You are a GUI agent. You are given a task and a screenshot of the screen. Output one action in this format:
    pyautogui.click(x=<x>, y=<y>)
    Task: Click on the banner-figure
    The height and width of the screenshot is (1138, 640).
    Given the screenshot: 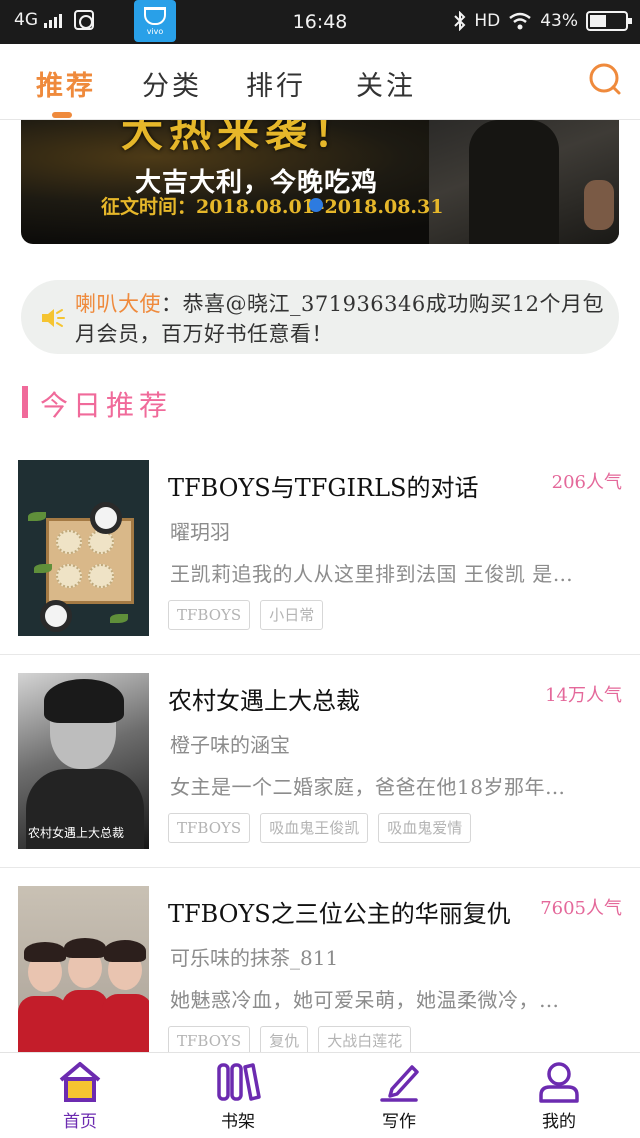 What is the action you would take?
    pyautogui.click(x=524, y=182)
    